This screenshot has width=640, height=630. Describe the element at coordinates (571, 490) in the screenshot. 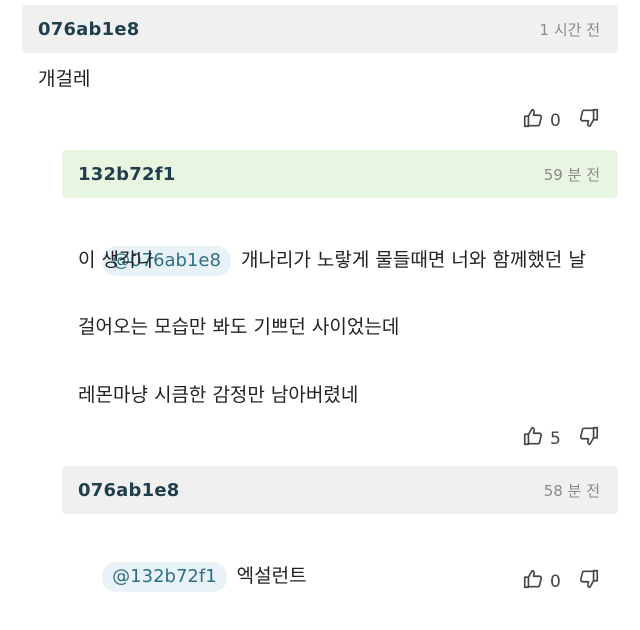

I see `comment-time: 58 분 전` at that location.